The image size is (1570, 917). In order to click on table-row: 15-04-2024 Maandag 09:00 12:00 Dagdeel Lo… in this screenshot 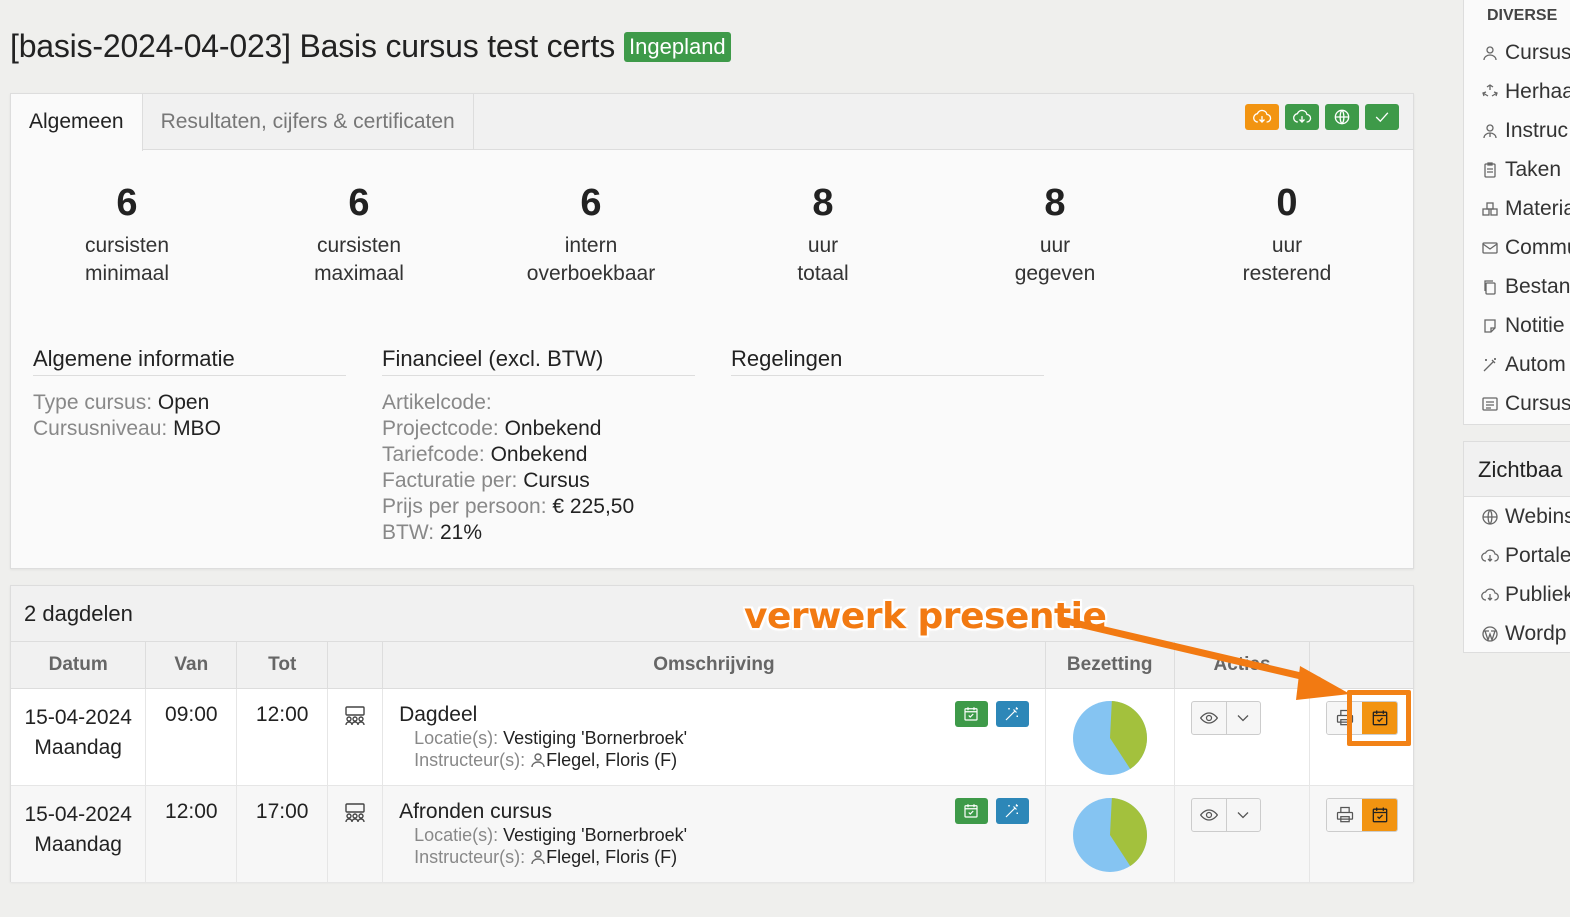, I will do `click(712, 737)`.